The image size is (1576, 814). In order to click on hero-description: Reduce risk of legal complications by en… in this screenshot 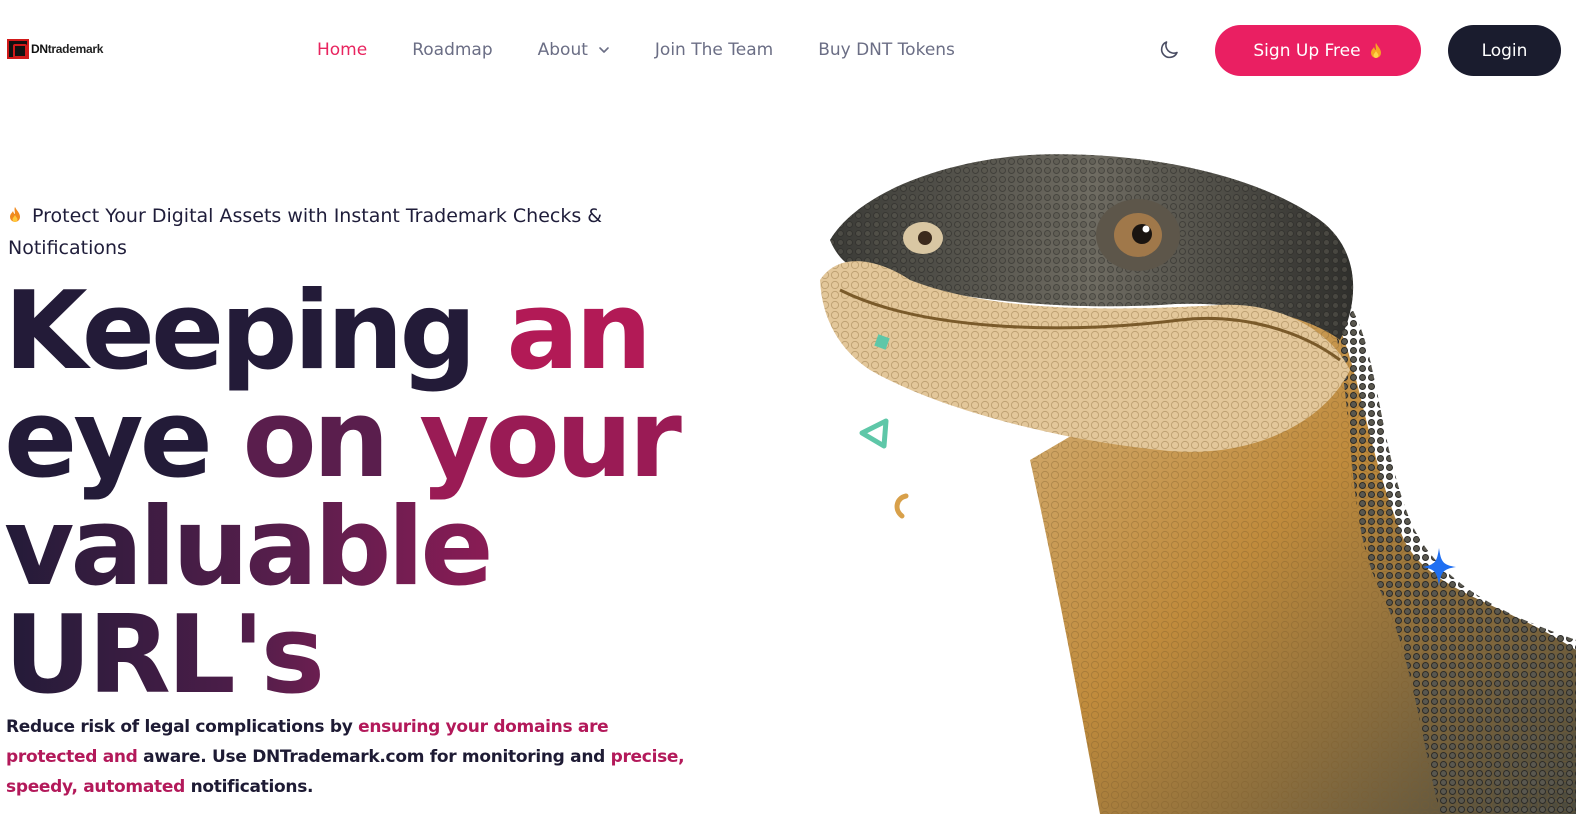, I will do `click(345, 757)`.